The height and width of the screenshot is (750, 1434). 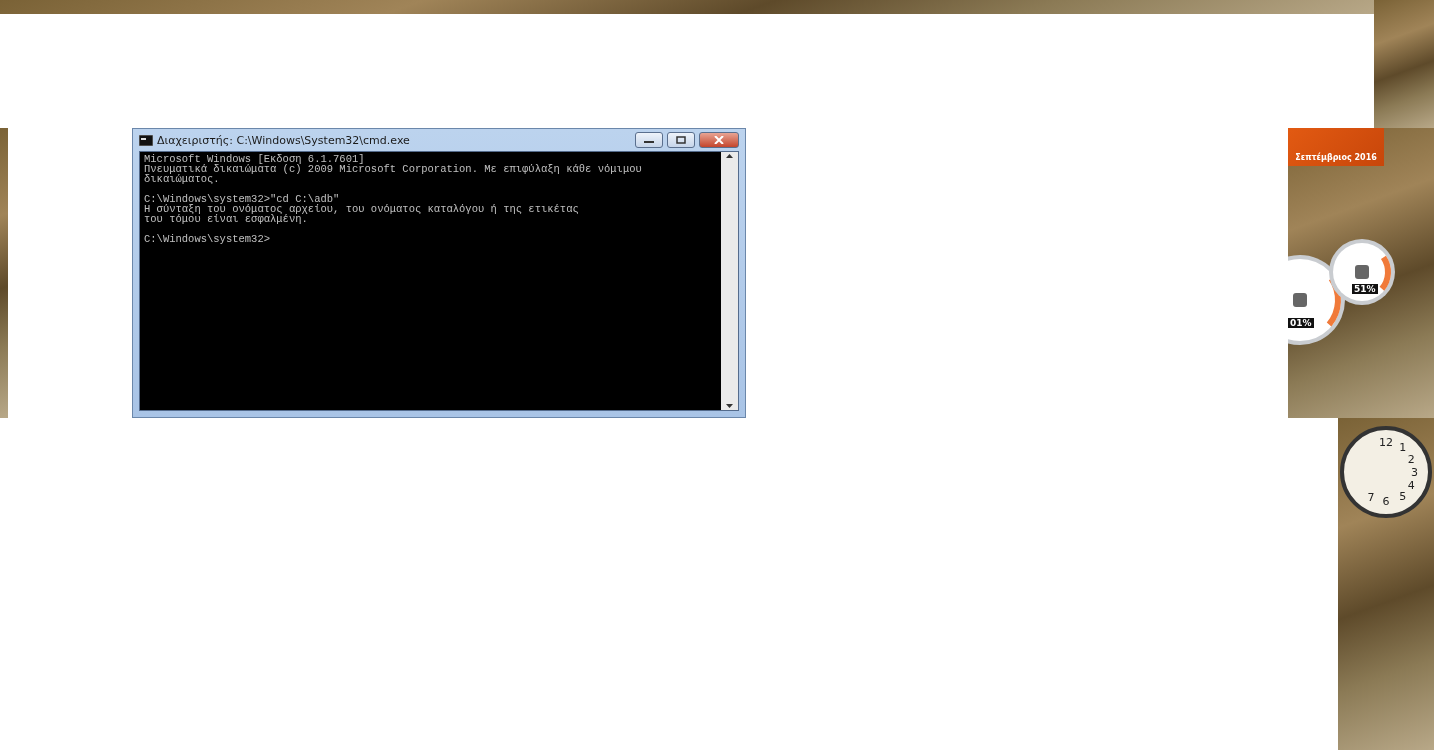 I want to click on meter-reading: 01%, so click(x=1301, y=323).